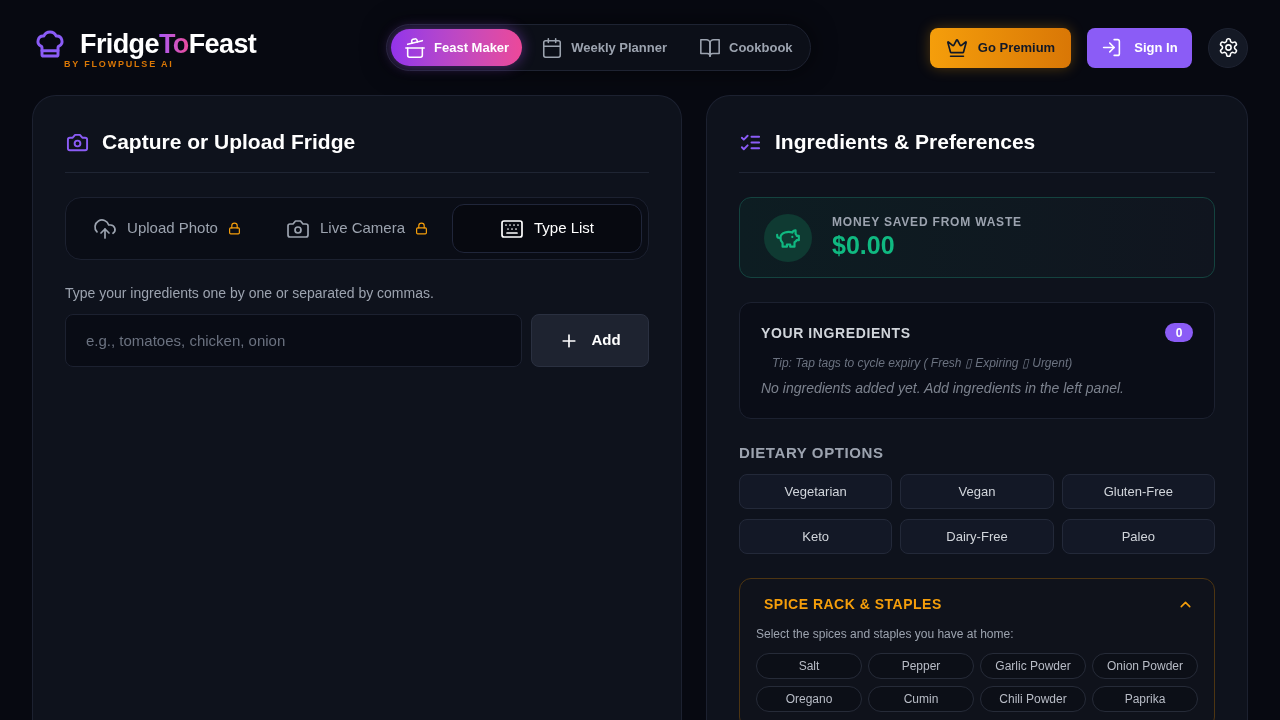 Image resolution: width=1280 pixels, height=720 pixels. I want to click on spice-hint: Select the spices and staples you have at home:, so click(885, 634).